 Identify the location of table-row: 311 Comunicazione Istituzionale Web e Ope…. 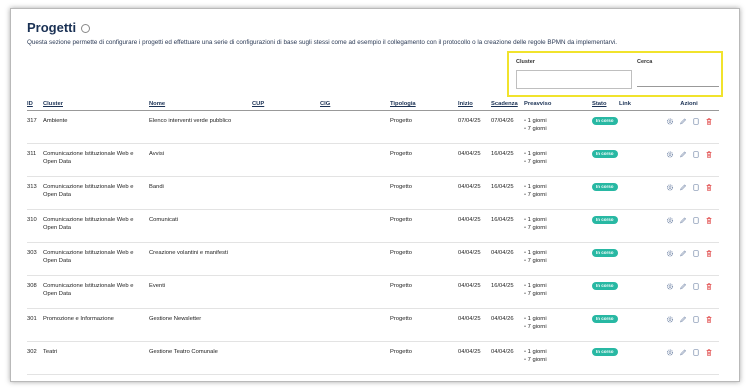
(373, 160).